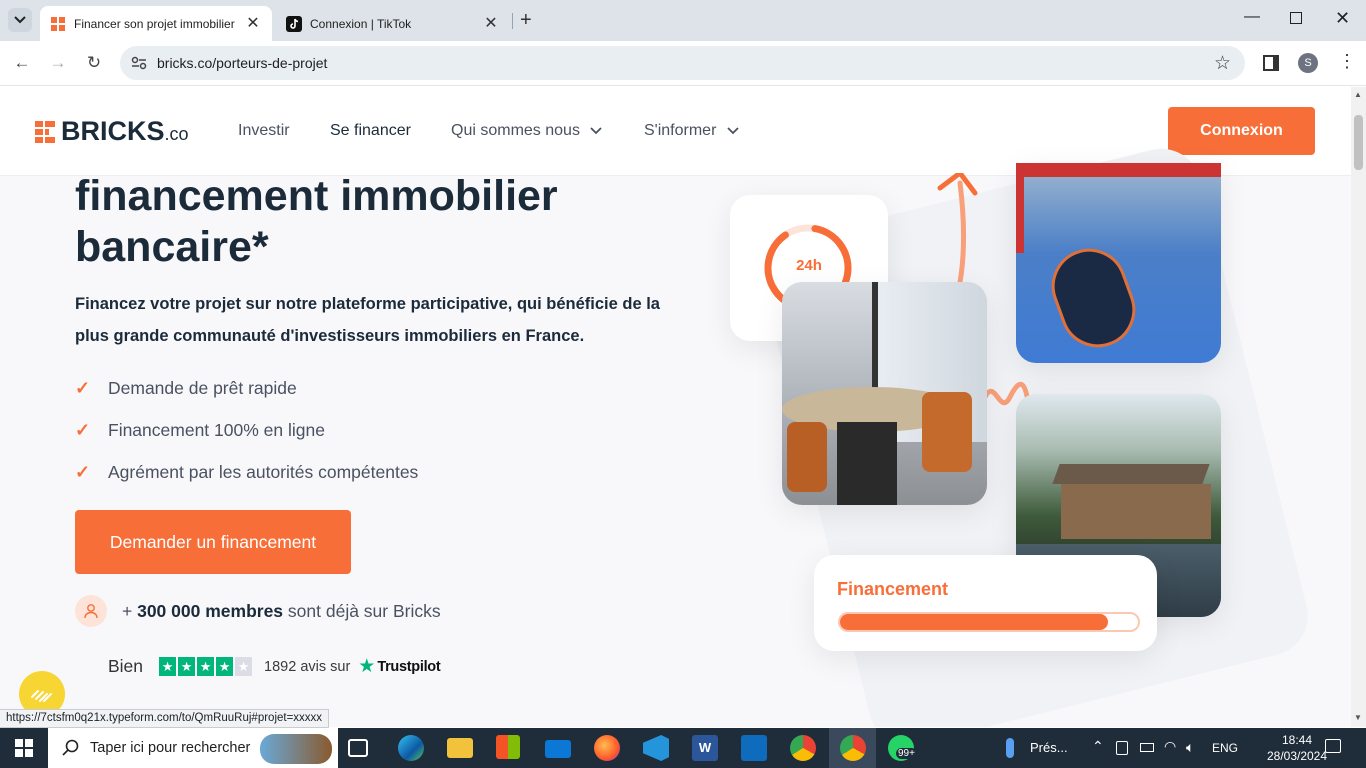 This screenshot has height=768, width=1366. I want to click on windows-start-icon, so click(24, 748).